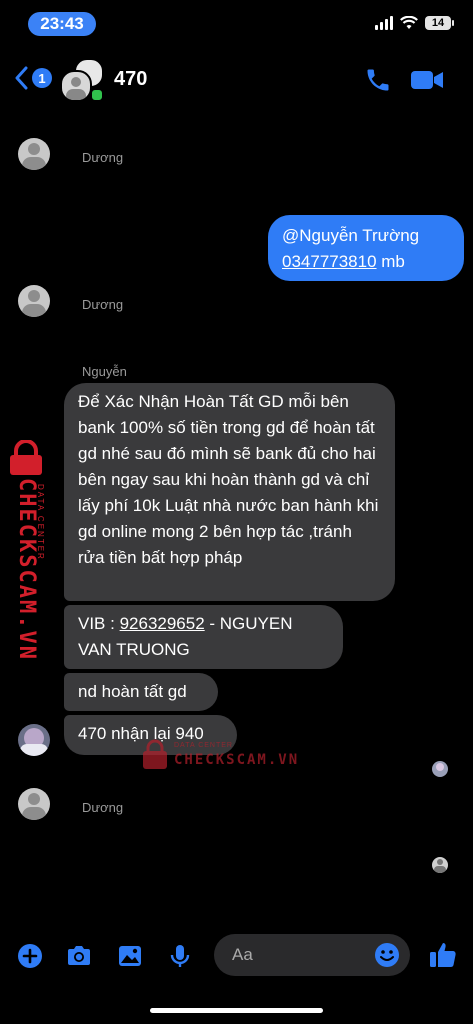  What do you see at coordinates (130, 956) in the screenshot?
I see `gallery-icon` at bounding box center [130, 956].